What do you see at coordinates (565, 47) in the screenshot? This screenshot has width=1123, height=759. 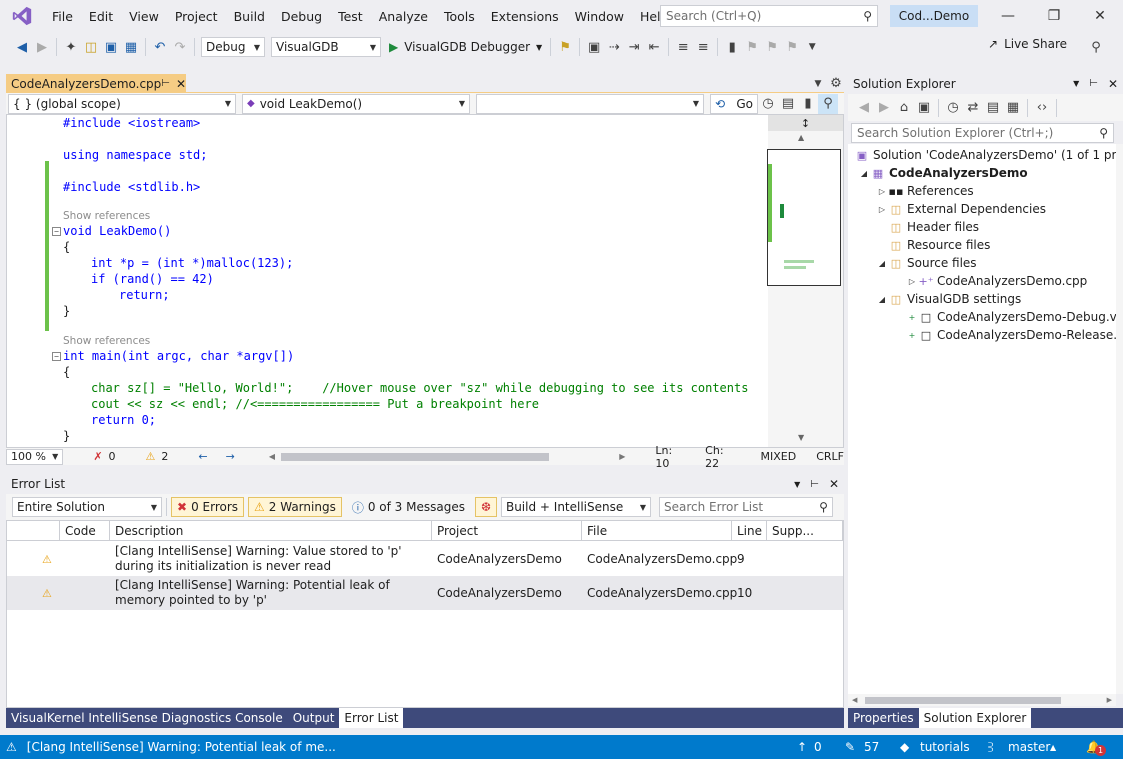 I see `find-in-files-icon: ⚑` at bounding box center [565, 47].